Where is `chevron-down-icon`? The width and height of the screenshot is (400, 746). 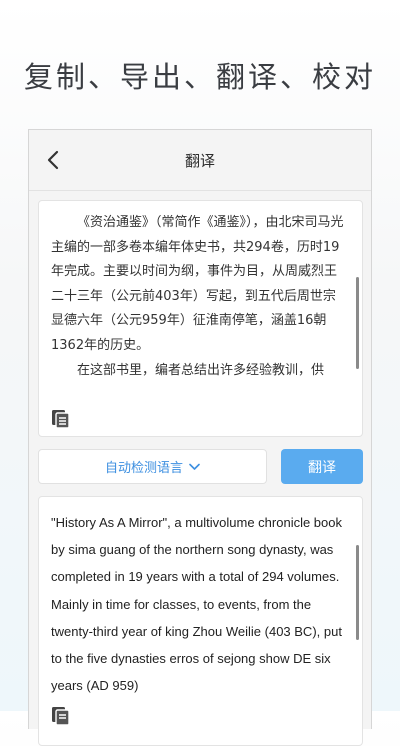
chevron-down-icon is located at coordinates (194, 466).